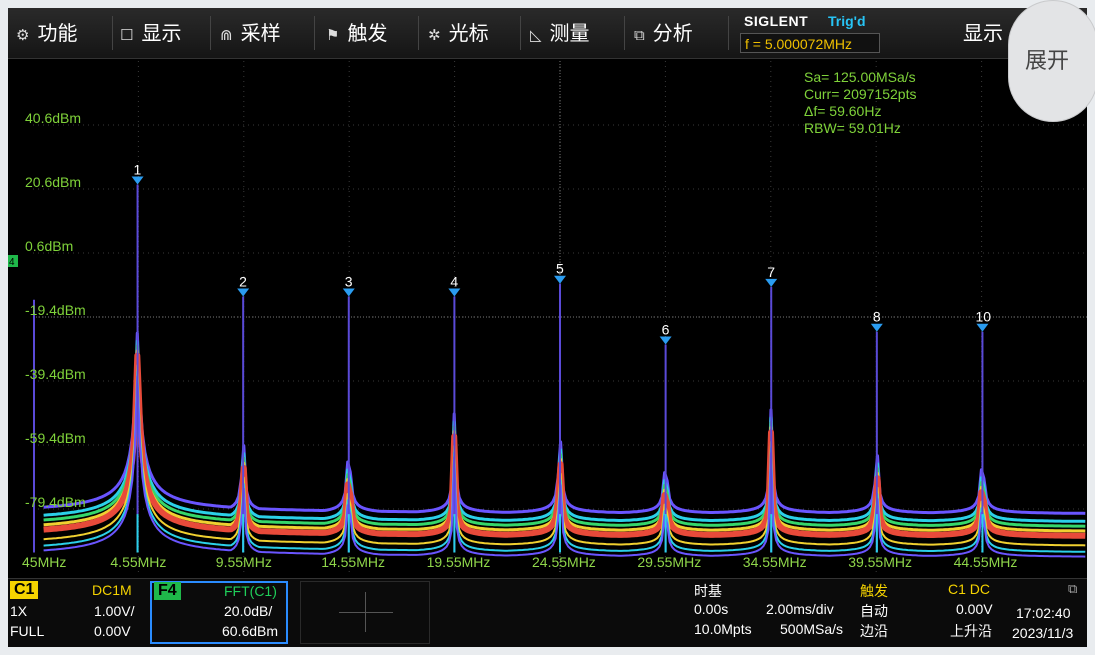 The image size is (1095, 655). I want to click on channel1-offset: 0.00V, so click(112, 631).